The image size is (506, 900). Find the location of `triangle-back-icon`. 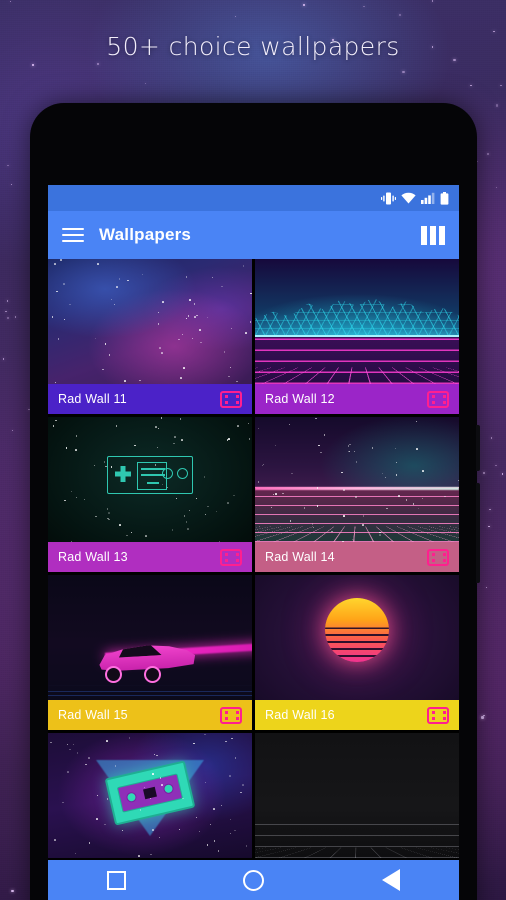

triangle-back-icon is located at coordinates (391, 880).